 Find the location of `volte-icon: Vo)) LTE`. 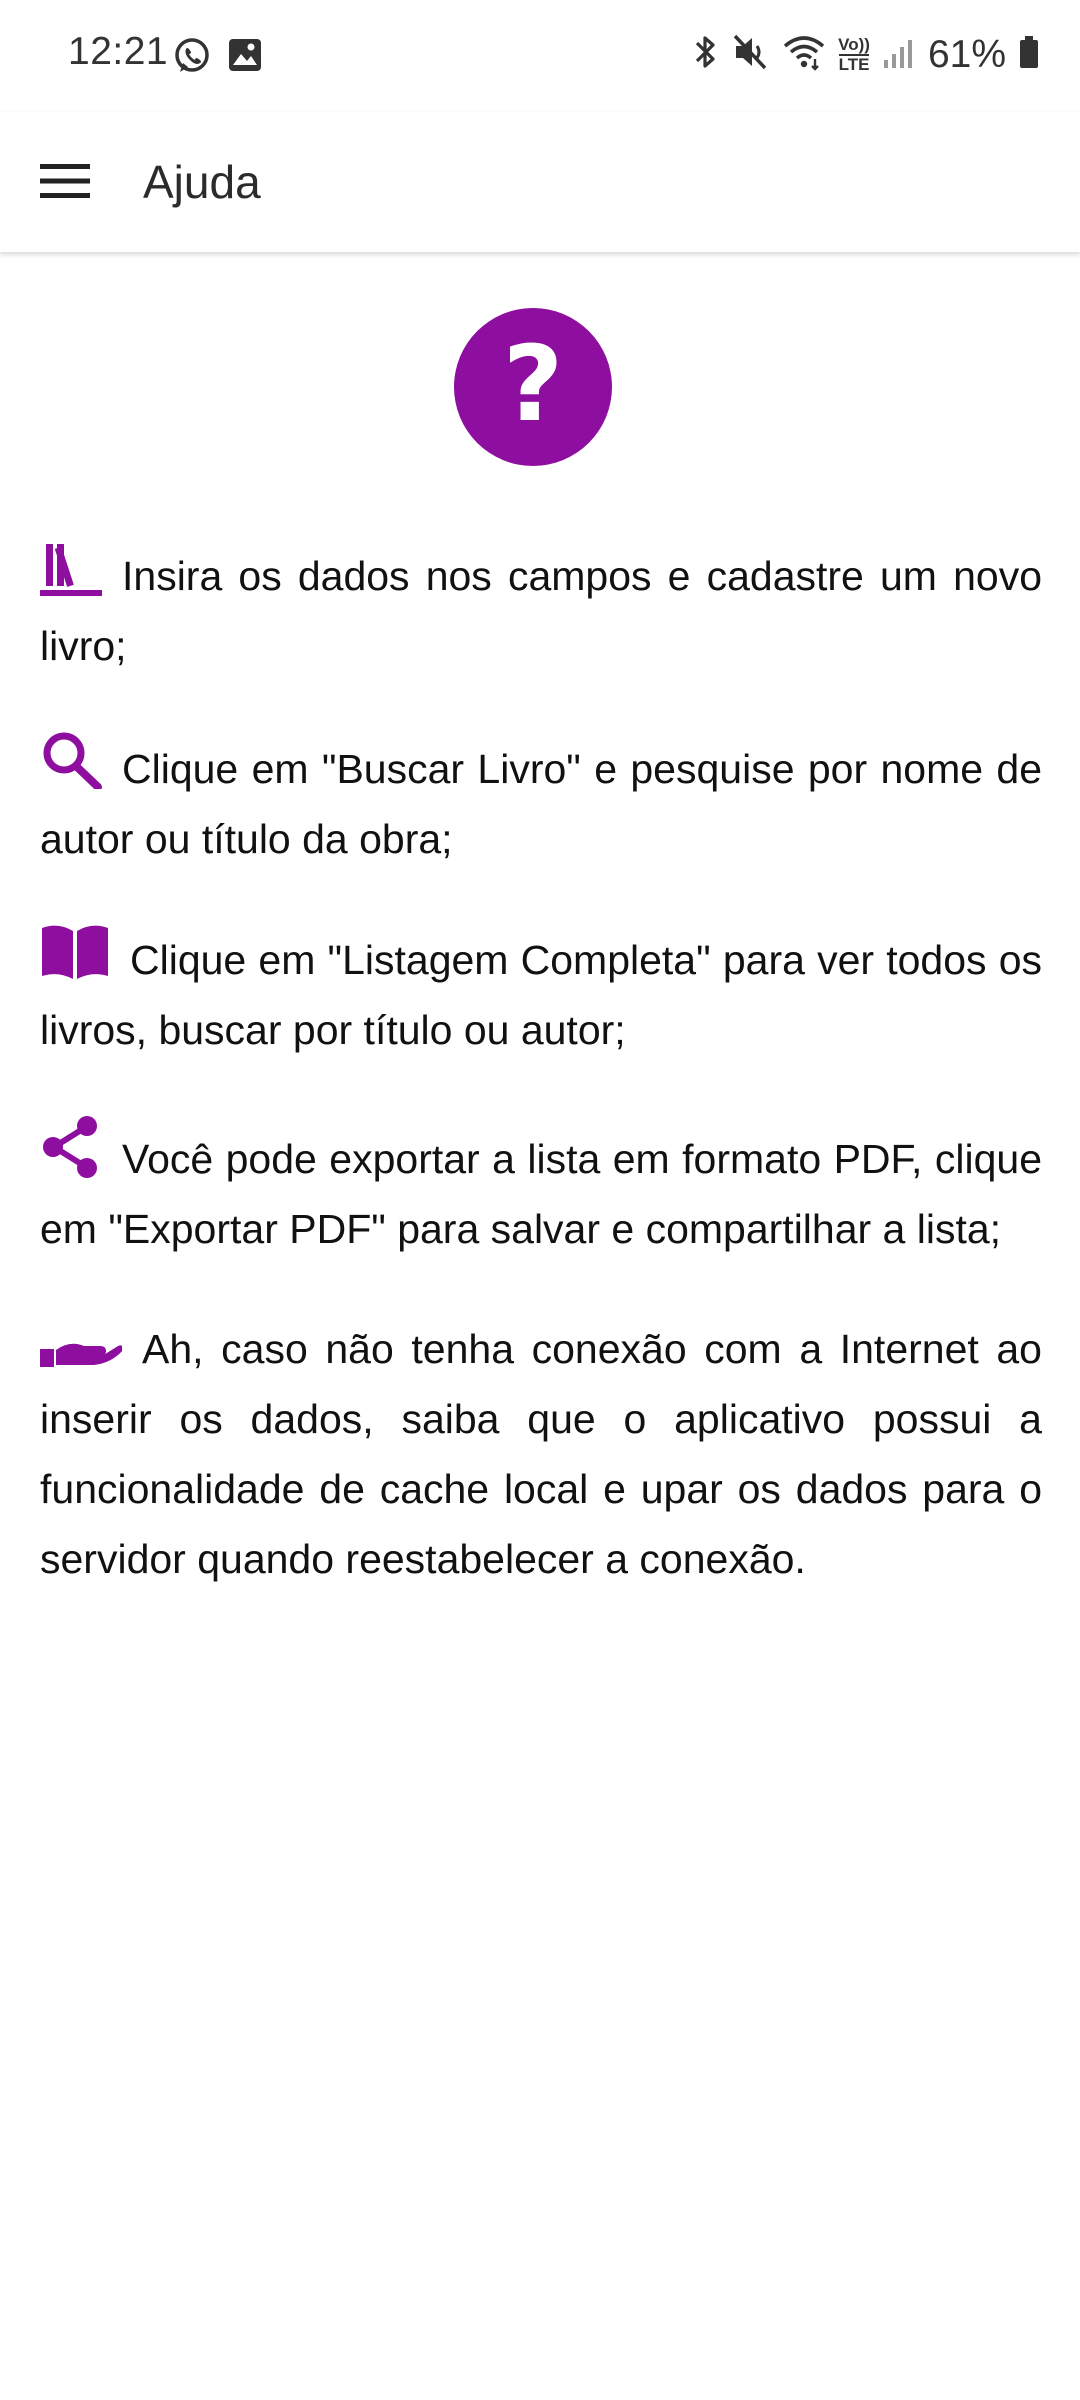

volte-icon: Vo)) LTE is located at coordinates (854, 54).